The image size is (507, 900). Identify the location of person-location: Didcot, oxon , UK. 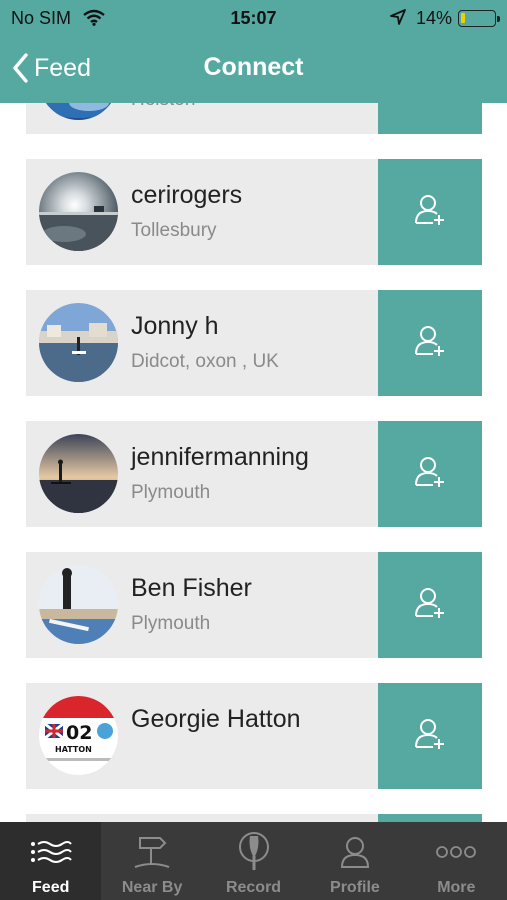
(205, 361).